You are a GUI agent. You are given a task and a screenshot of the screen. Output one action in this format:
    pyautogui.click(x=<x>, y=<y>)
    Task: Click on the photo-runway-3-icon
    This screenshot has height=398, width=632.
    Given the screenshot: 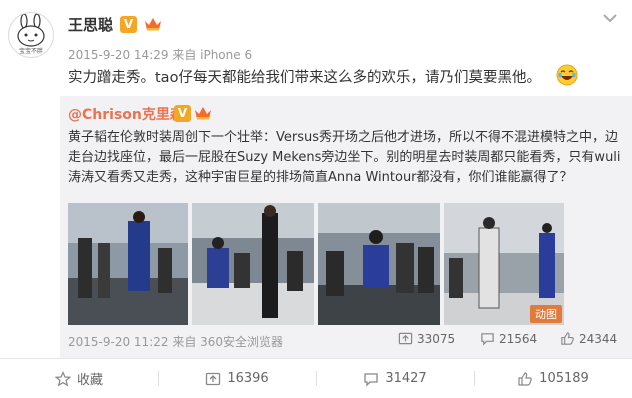 What is the action you would take?
    pyautogui.click(x=379, y=264)
    